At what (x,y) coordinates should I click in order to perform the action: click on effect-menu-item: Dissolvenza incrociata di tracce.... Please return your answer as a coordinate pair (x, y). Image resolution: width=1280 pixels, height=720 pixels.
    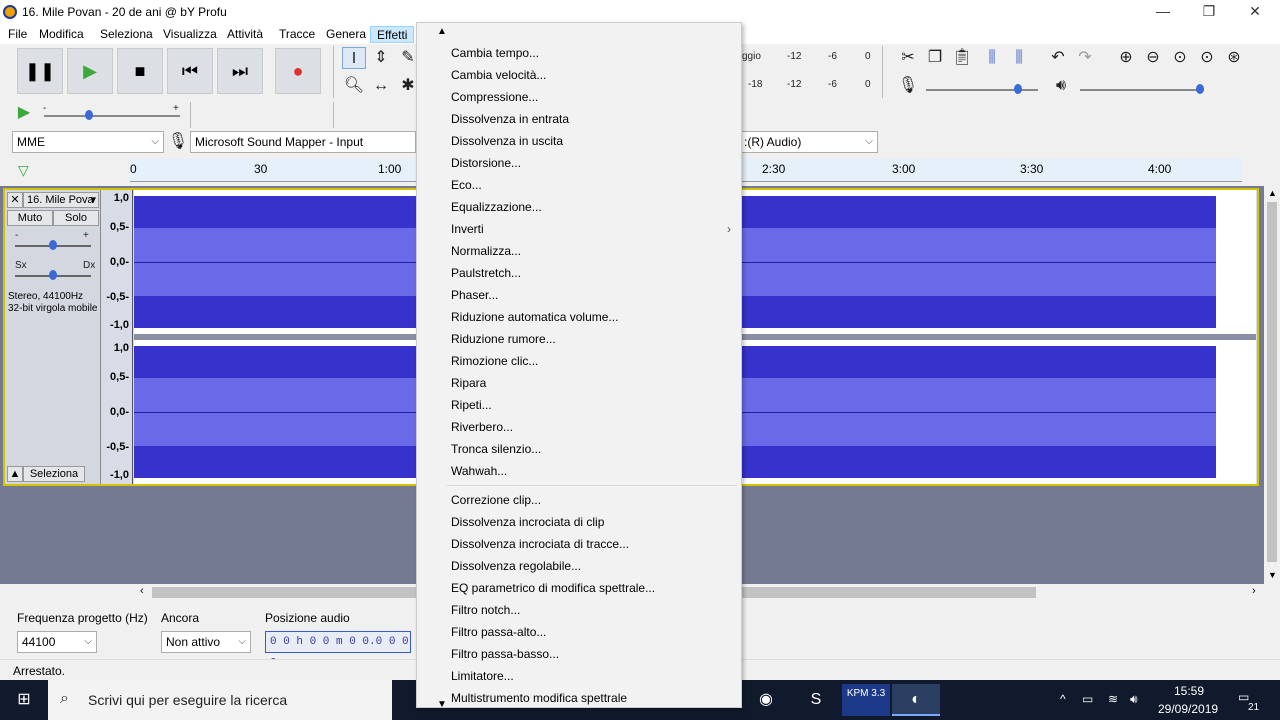
    Looking at the image, I should click on (579, 544).